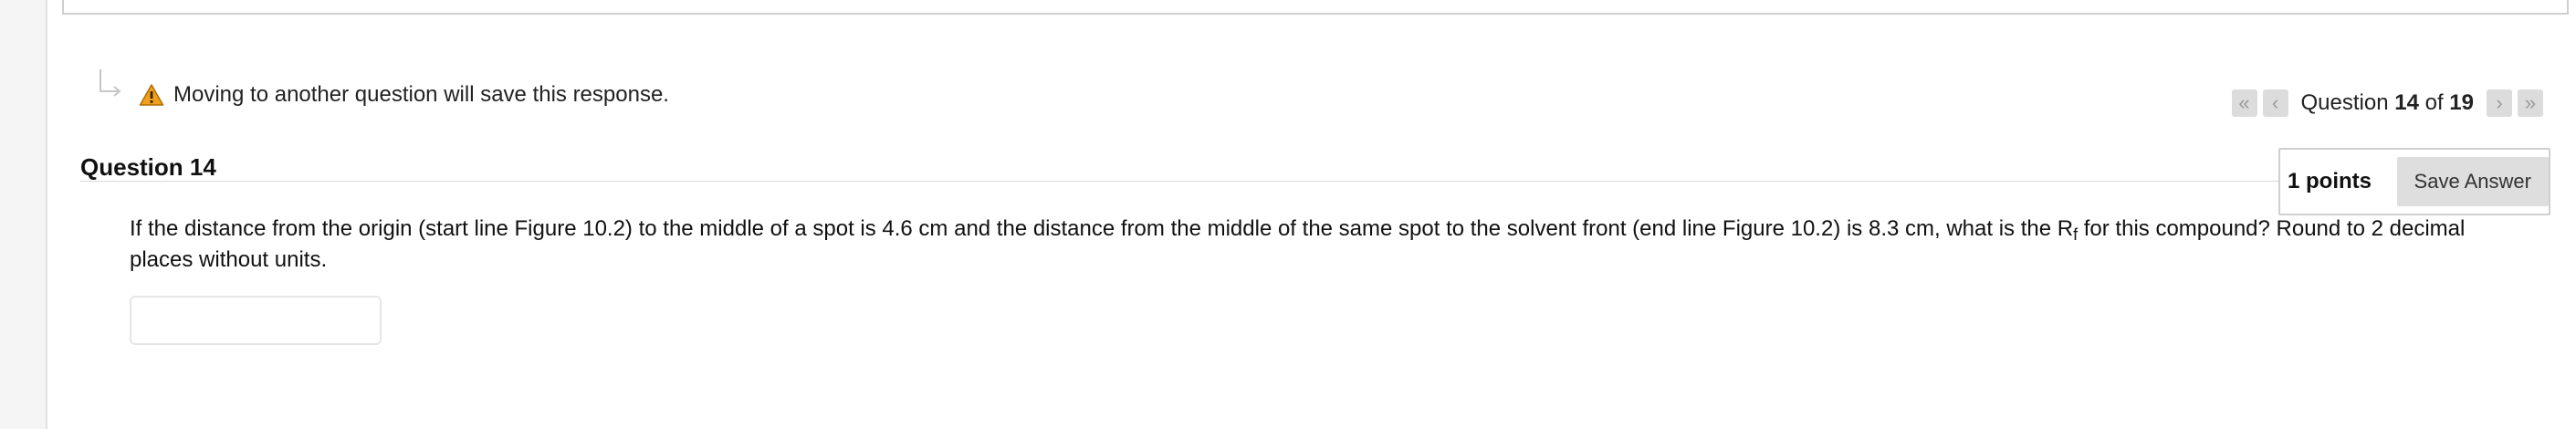  Describe the element at coordinates (148, 167) in the screenshot. I see `question-title: Question 14` at that location.